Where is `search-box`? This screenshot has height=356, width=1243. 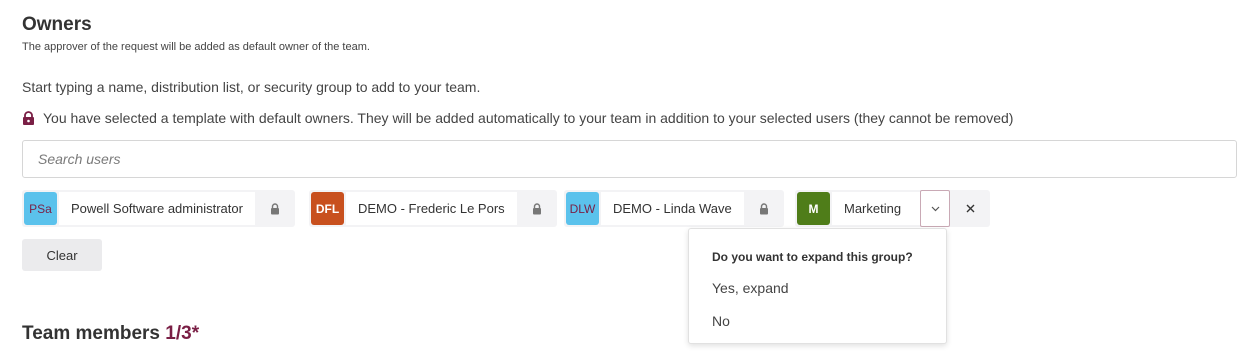 search-box is located at coordinates (629, 159).